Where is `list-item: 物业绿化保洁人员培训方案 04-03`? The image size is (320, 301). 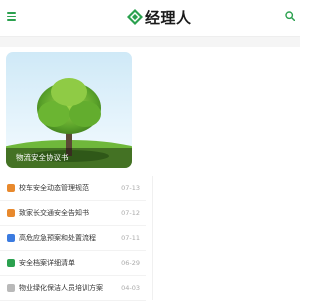
list-item: 物业绿化保洁人员培训方案 04-03 is located at coordinates (73, 288).